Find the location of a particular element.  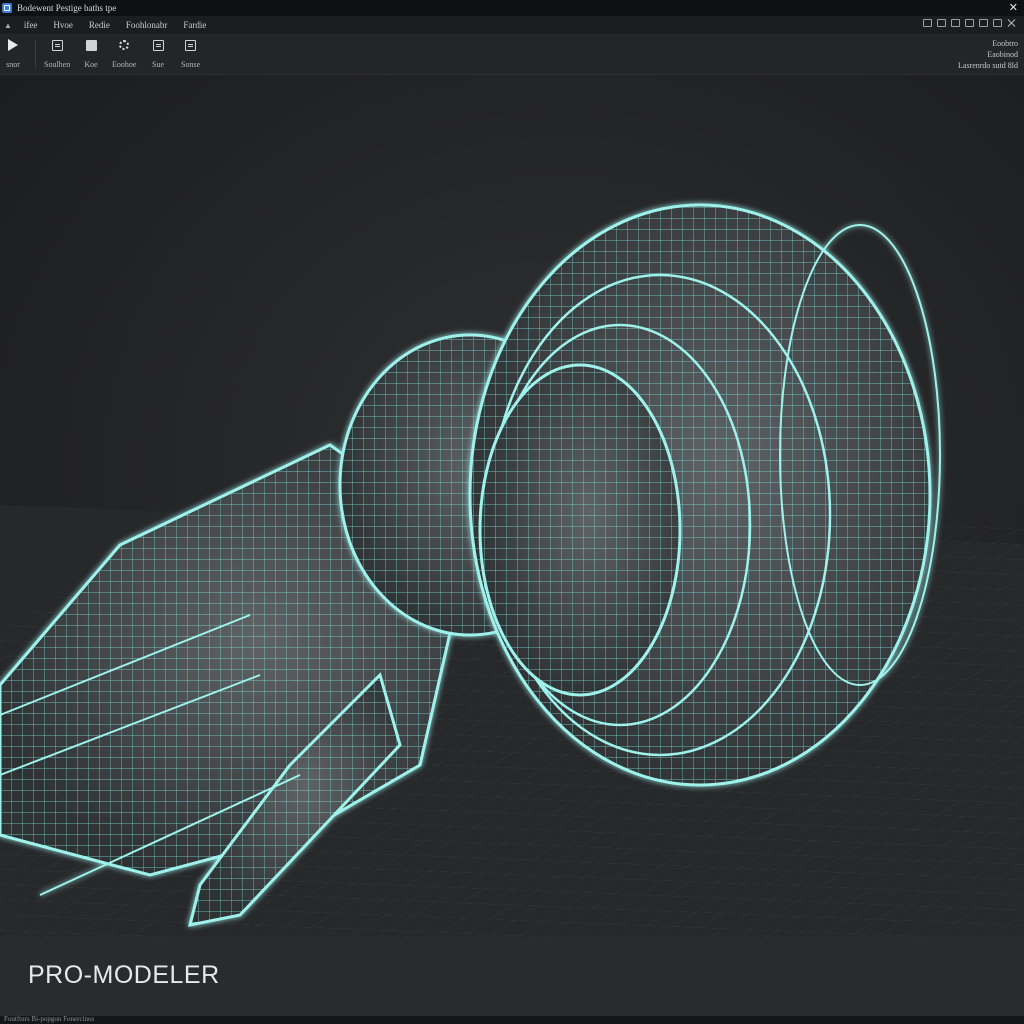

image-icon is located at coordinates (191, 45).